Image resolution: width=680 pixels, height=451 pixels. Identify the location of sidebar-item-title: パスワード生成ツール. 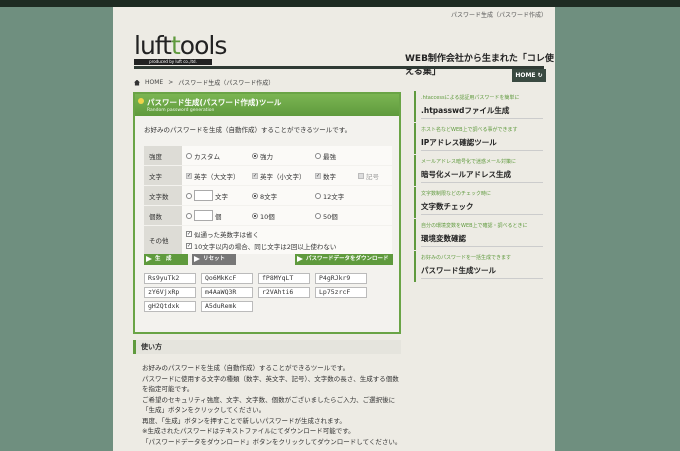
(458, 270).